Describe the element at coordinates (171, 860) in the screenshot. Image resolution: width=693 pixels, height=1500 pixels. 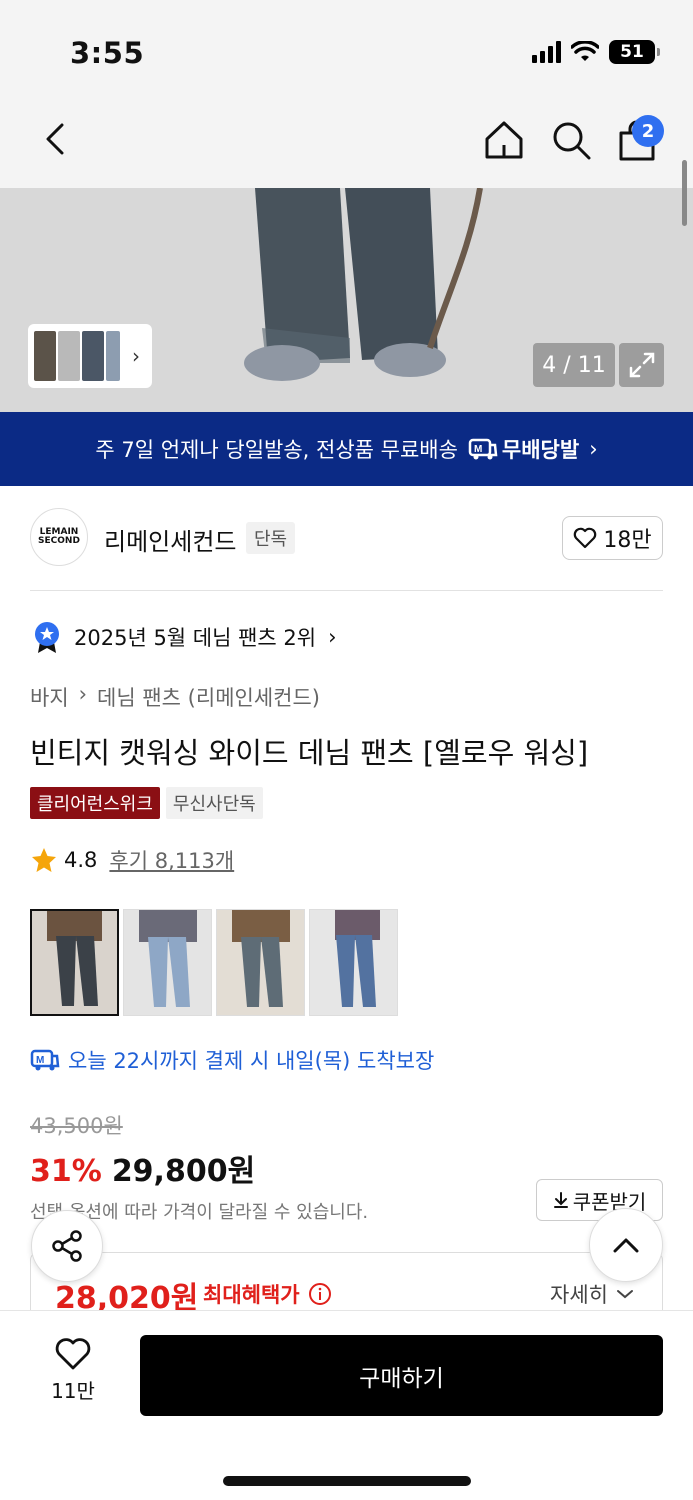
I see `review-link: 후기 8,113개` at that location.